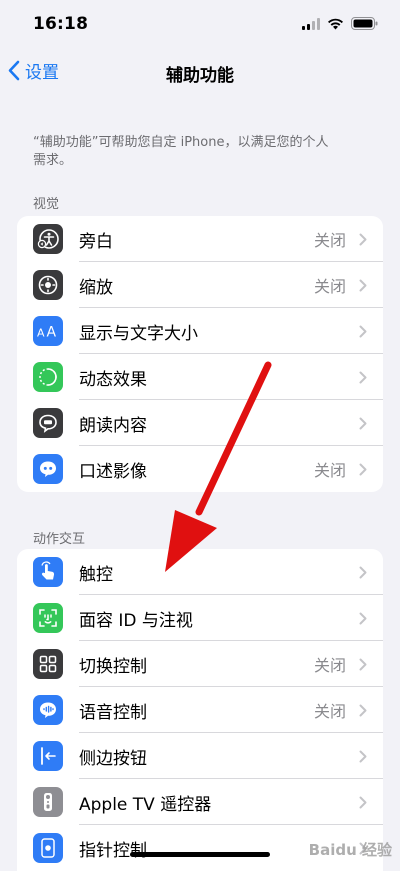 Image resolution: width=400 pixels, height=871 pixels. I want to click on status-icons, so click(340, 23).